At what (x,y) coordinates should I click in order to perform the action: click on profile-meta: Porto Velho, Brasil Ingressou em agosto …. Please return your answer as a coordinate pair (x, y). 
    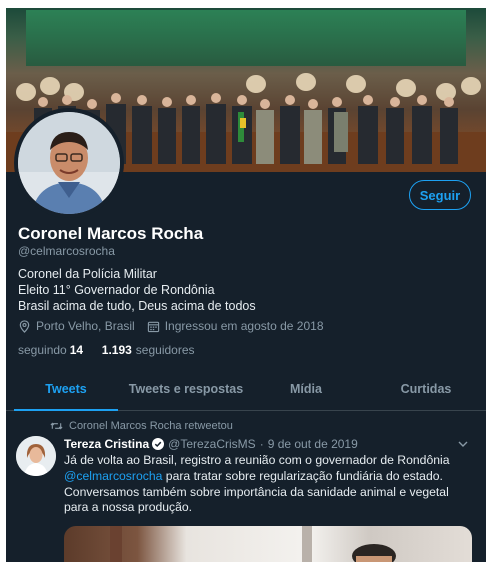
    Looking at the image, I should click on (171, 326).